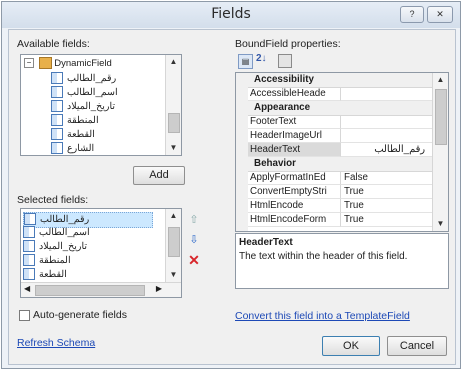 This screenshot has height=370, width=462. I want to click on selected-hscrollbar: ◀ ▶, so click(101, 289).